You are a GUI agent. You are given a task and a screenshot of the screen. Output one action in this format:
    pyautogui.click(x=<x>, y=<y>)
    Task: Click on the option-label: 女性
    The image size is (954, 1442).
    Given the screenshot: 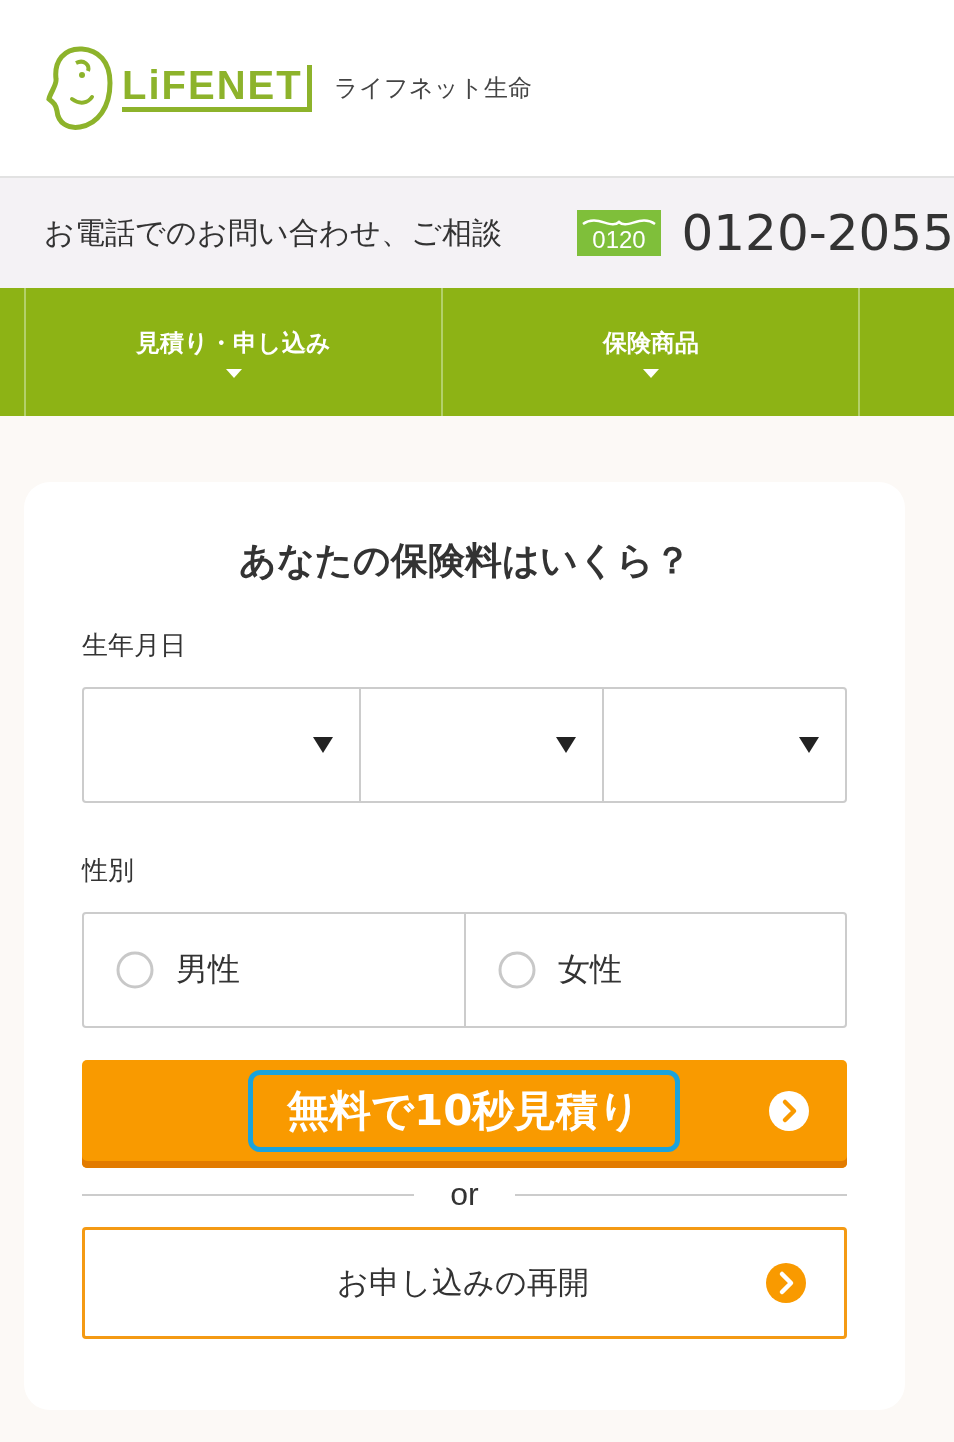 What is the action you would take?
    pyautogui.click(x=589, y=969)
    